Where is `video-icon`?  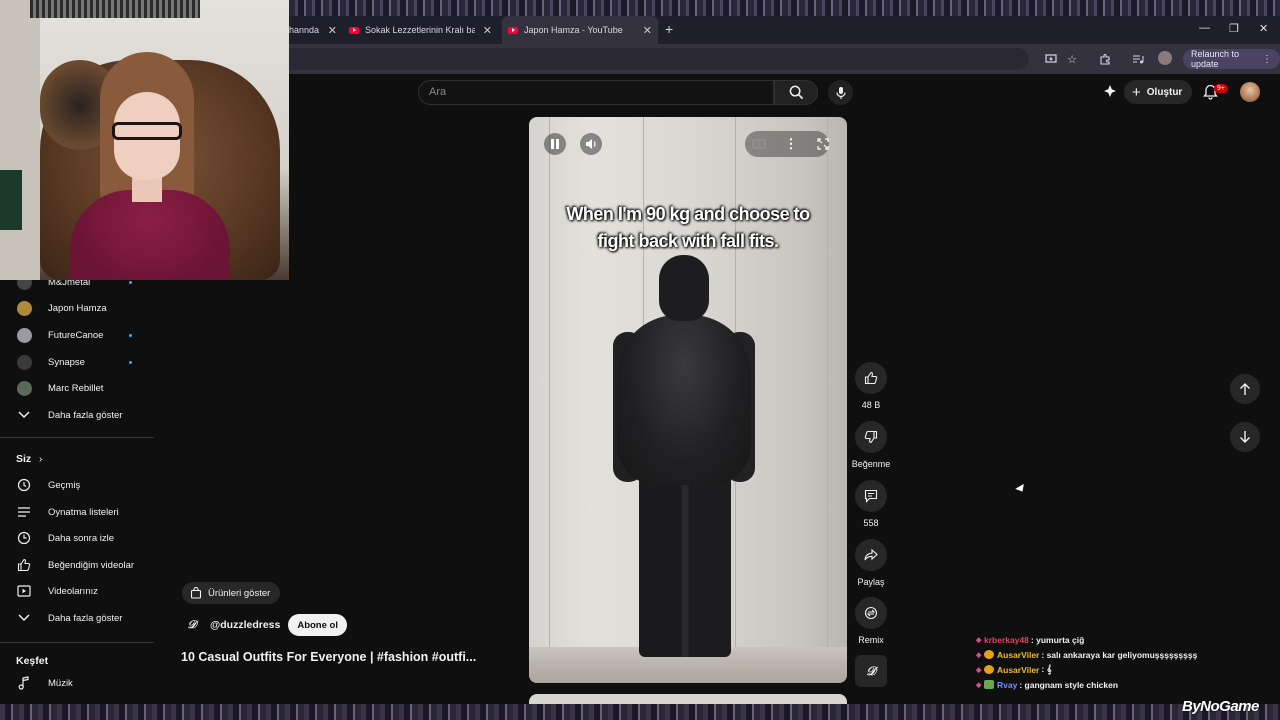 video-icon is located at coordinates (24, 591).